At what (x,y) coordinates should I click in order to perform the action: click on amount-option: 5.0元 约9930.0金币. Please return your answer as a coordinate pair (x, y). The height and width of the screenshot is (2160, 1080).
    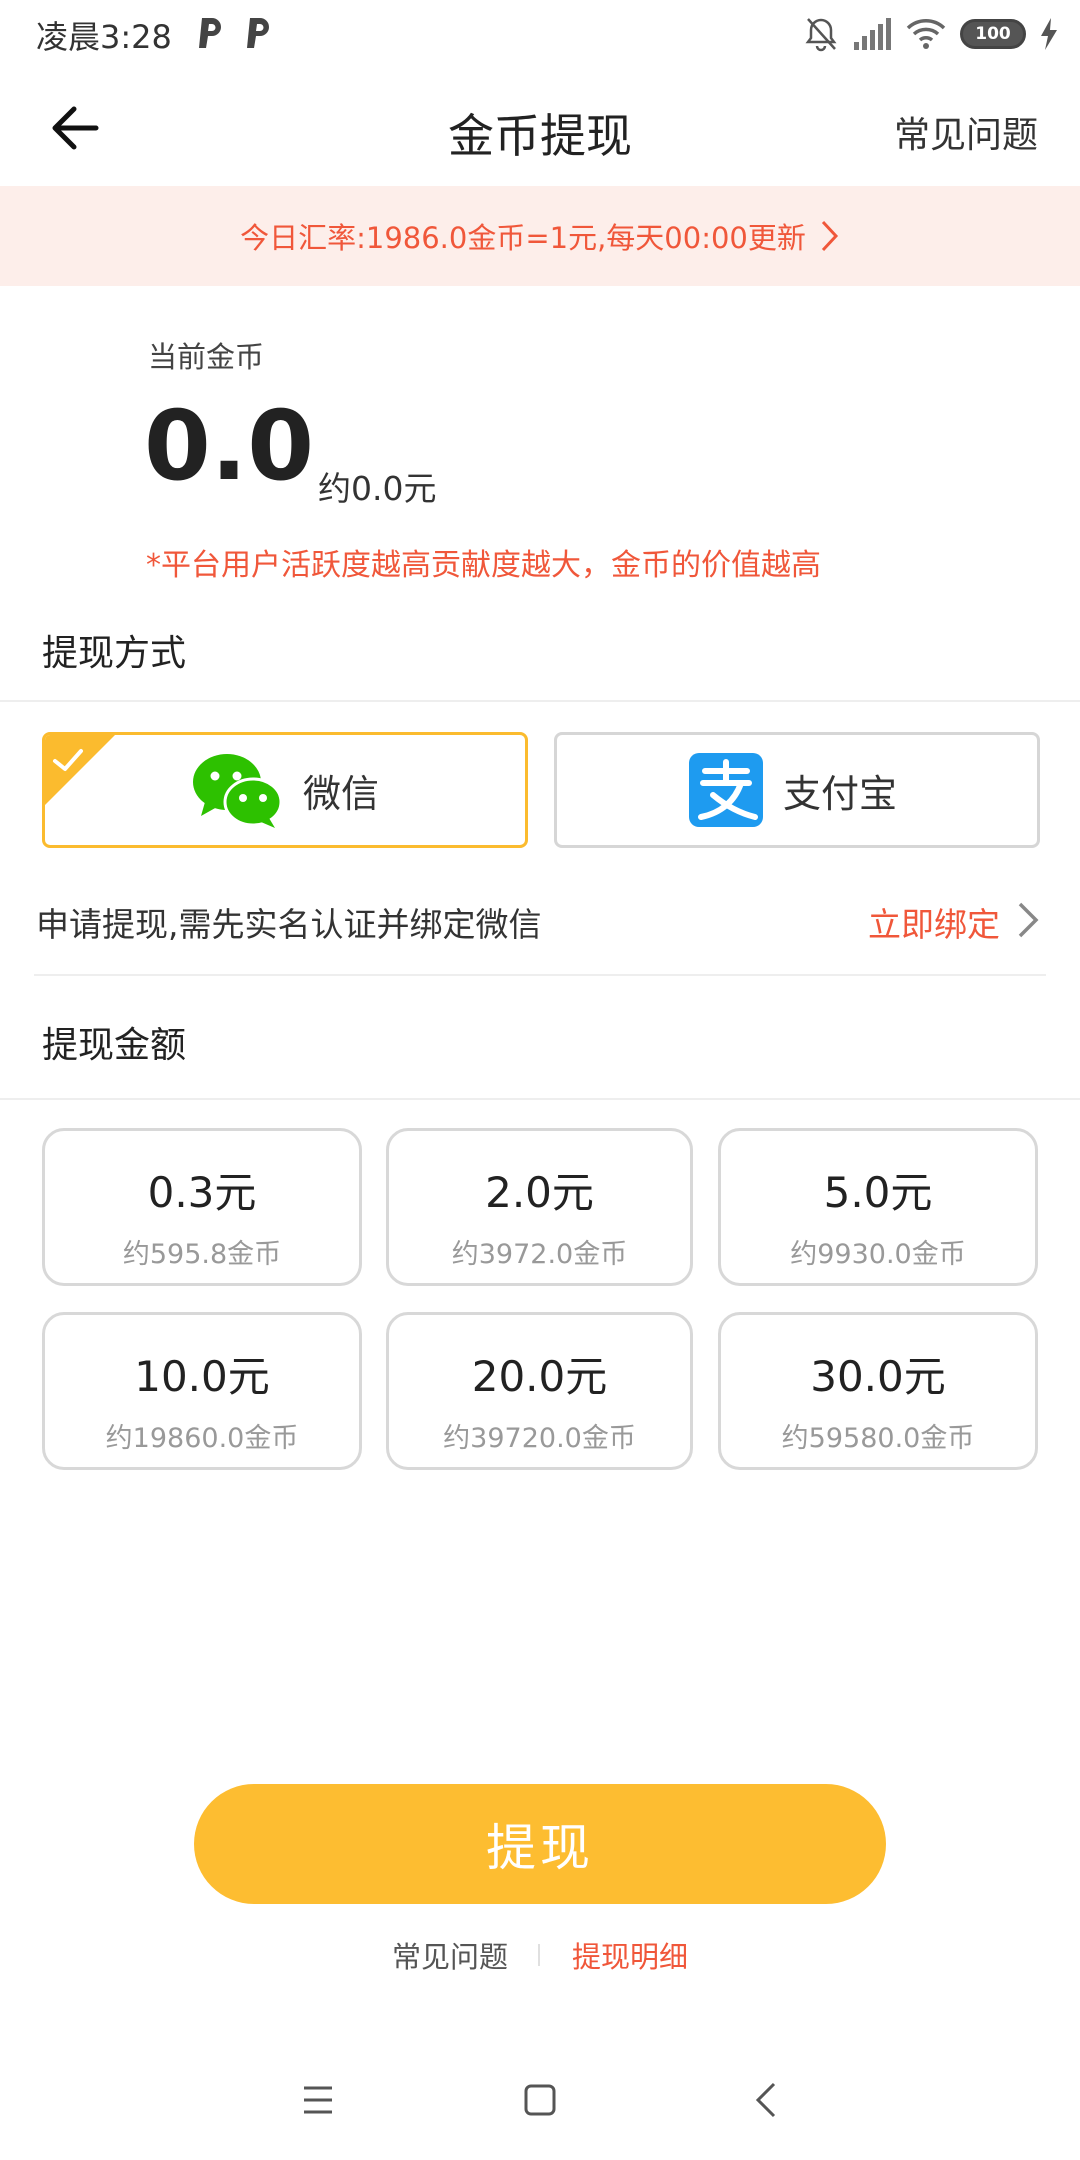
    Looking at the image, I should click on (878, 1207).